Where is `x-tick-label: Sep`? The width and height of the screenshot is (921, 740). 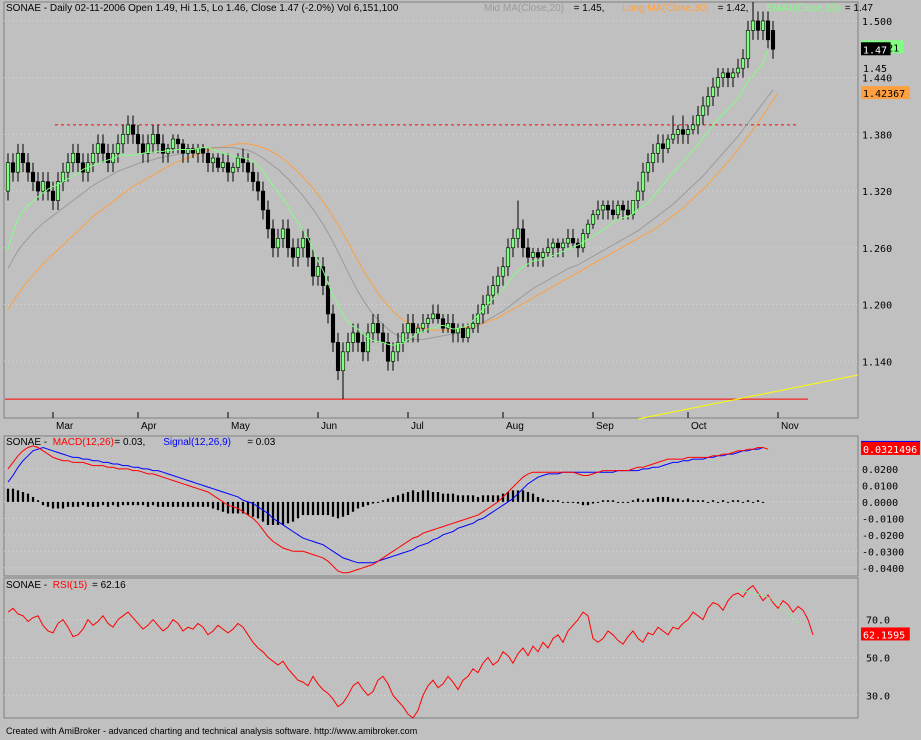 x-tick-label: Sep is located at coordinates (605, 426).